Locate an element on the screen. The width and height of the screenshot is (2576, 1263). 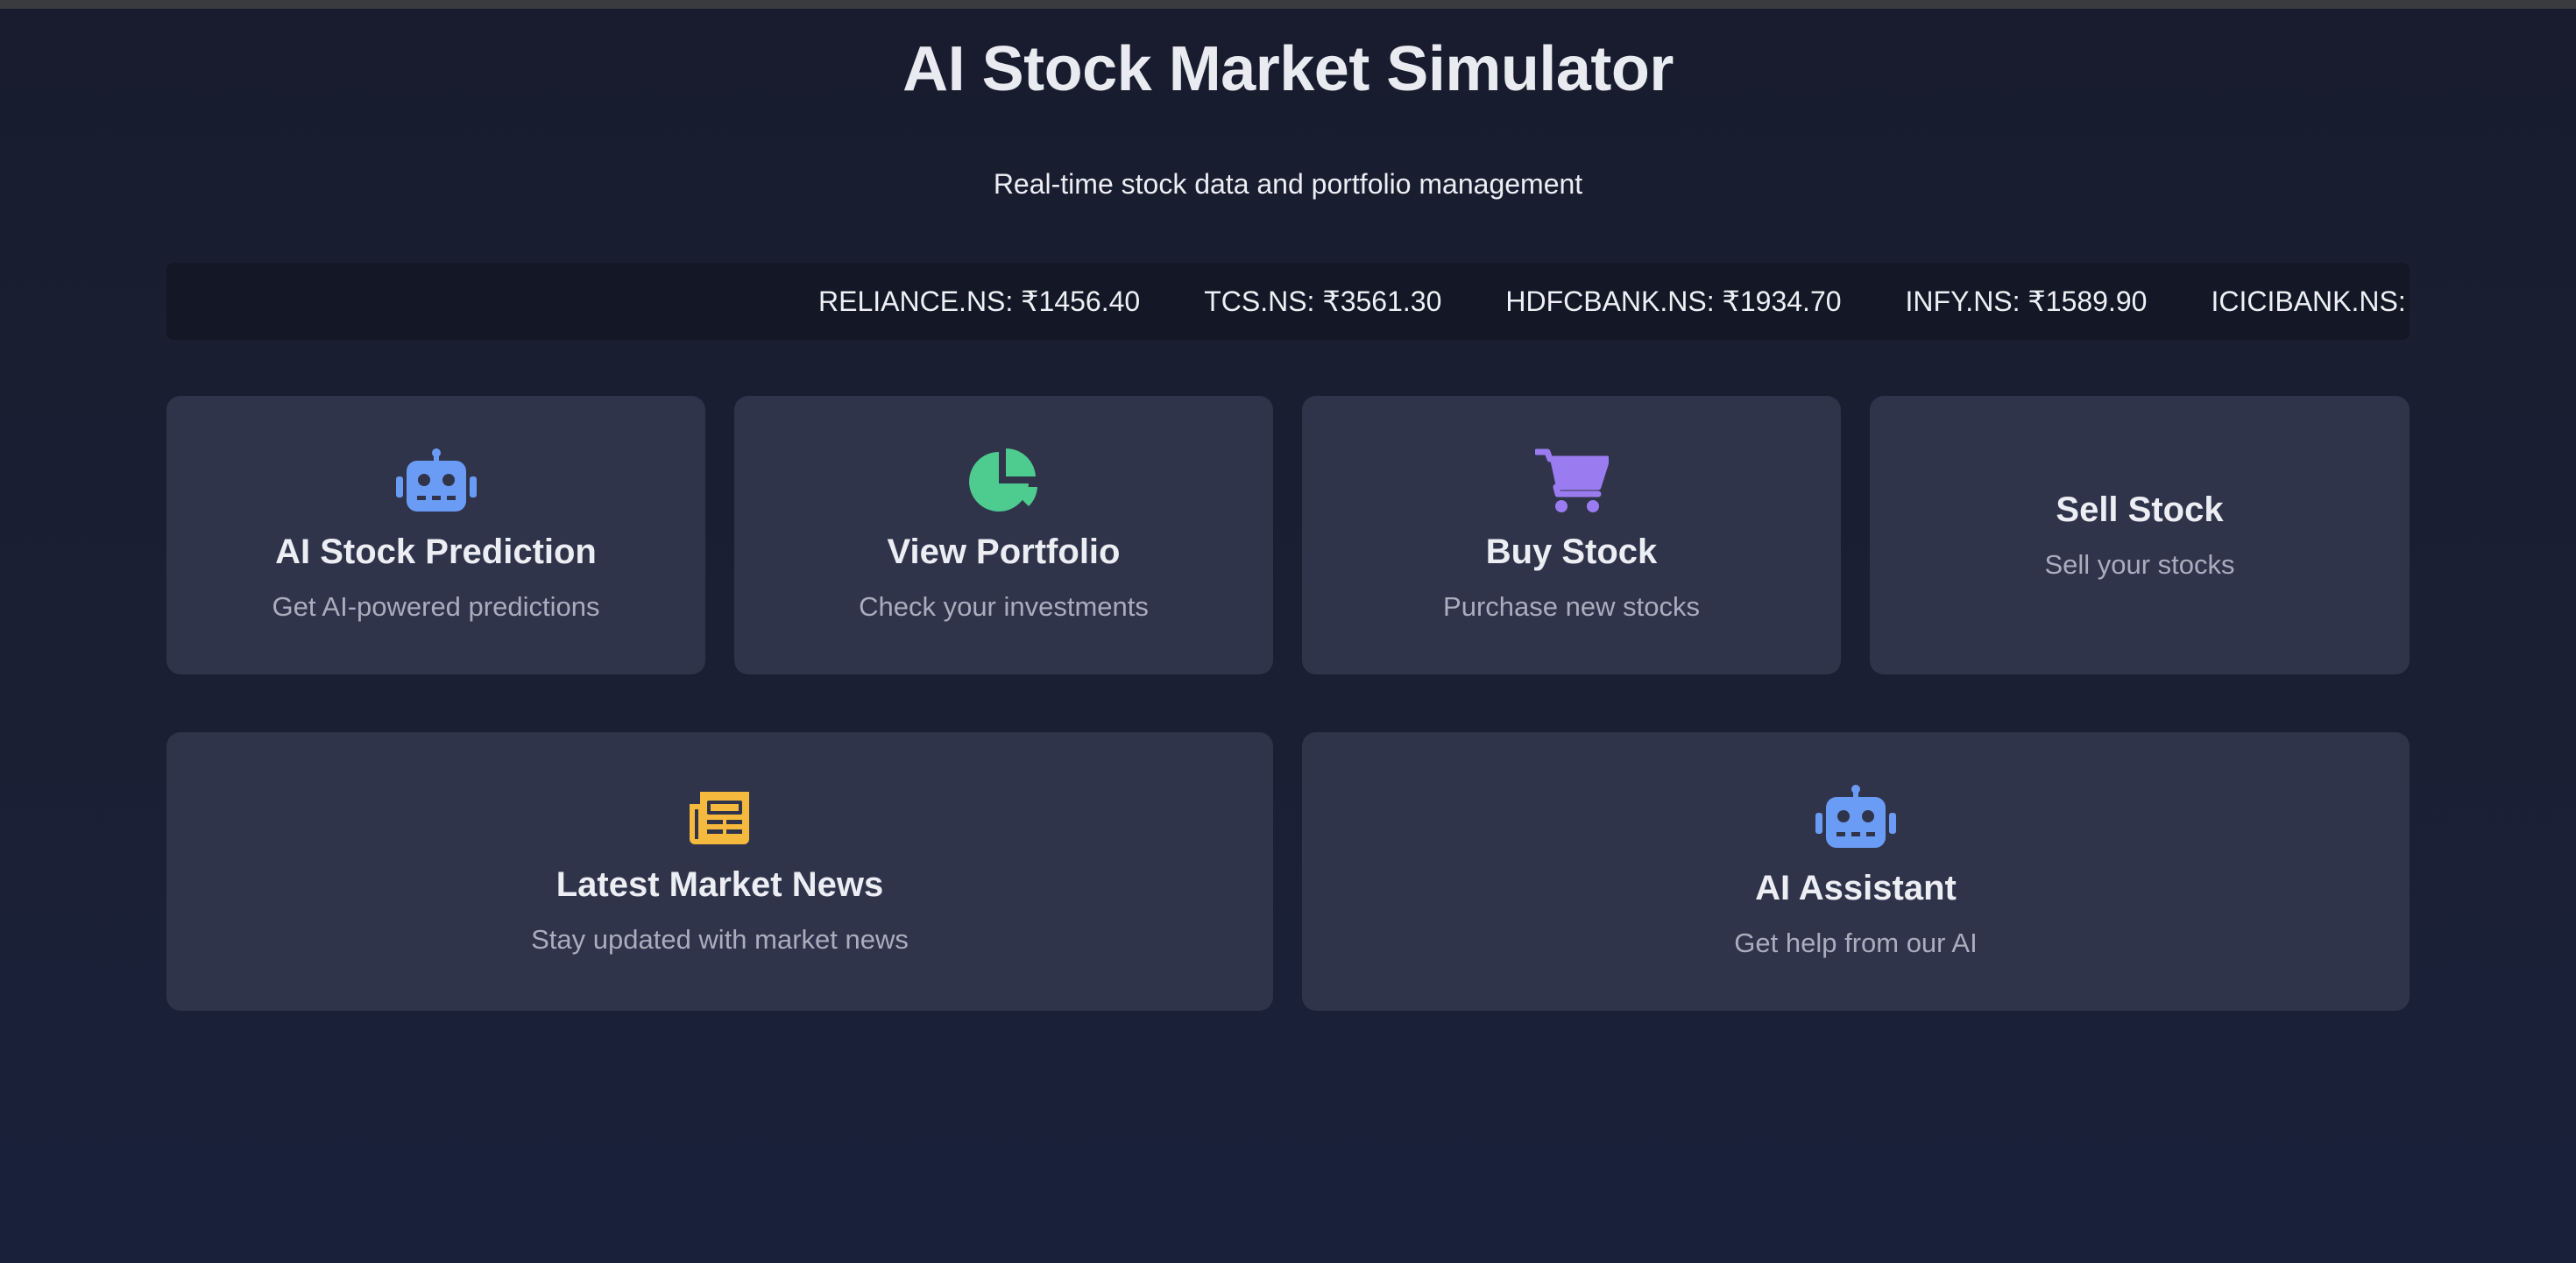
card-title: Buy Stock is located at coordinates (1571, 552).